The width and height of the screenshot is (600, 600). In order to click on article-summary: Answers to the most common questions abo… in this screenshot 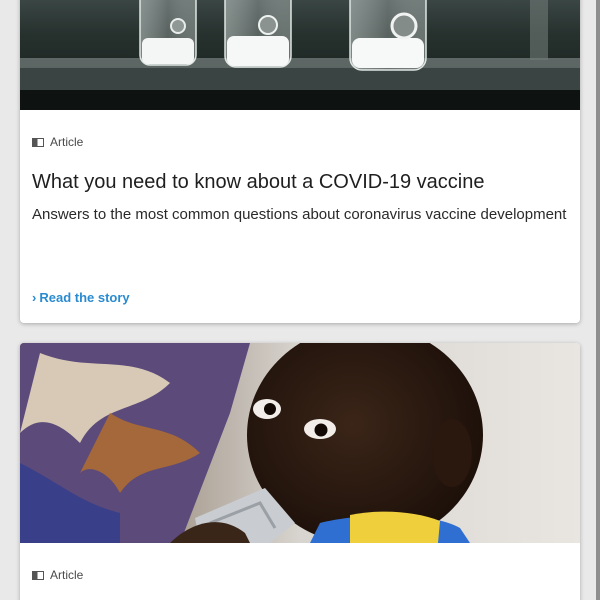, I will do `click(299, 214)`.